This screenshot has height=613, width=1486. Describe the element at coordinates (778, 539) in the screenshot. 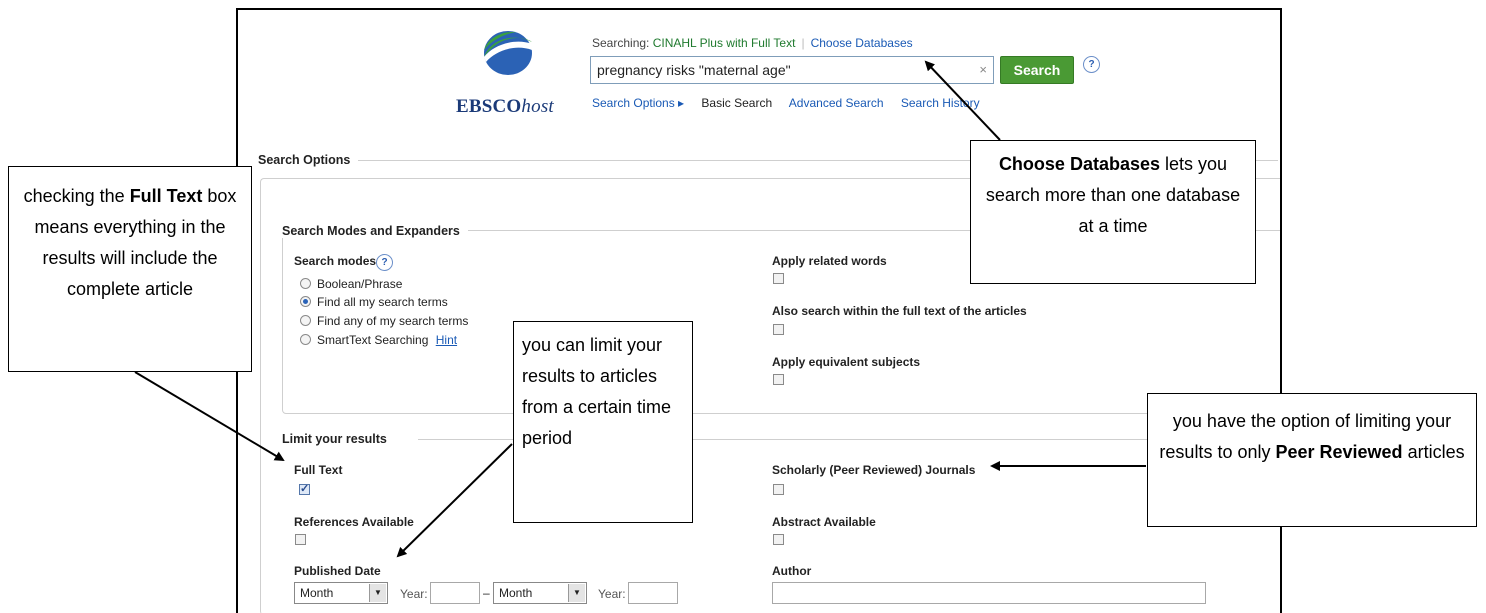

I see `abstract-available-checkbox` at that location.